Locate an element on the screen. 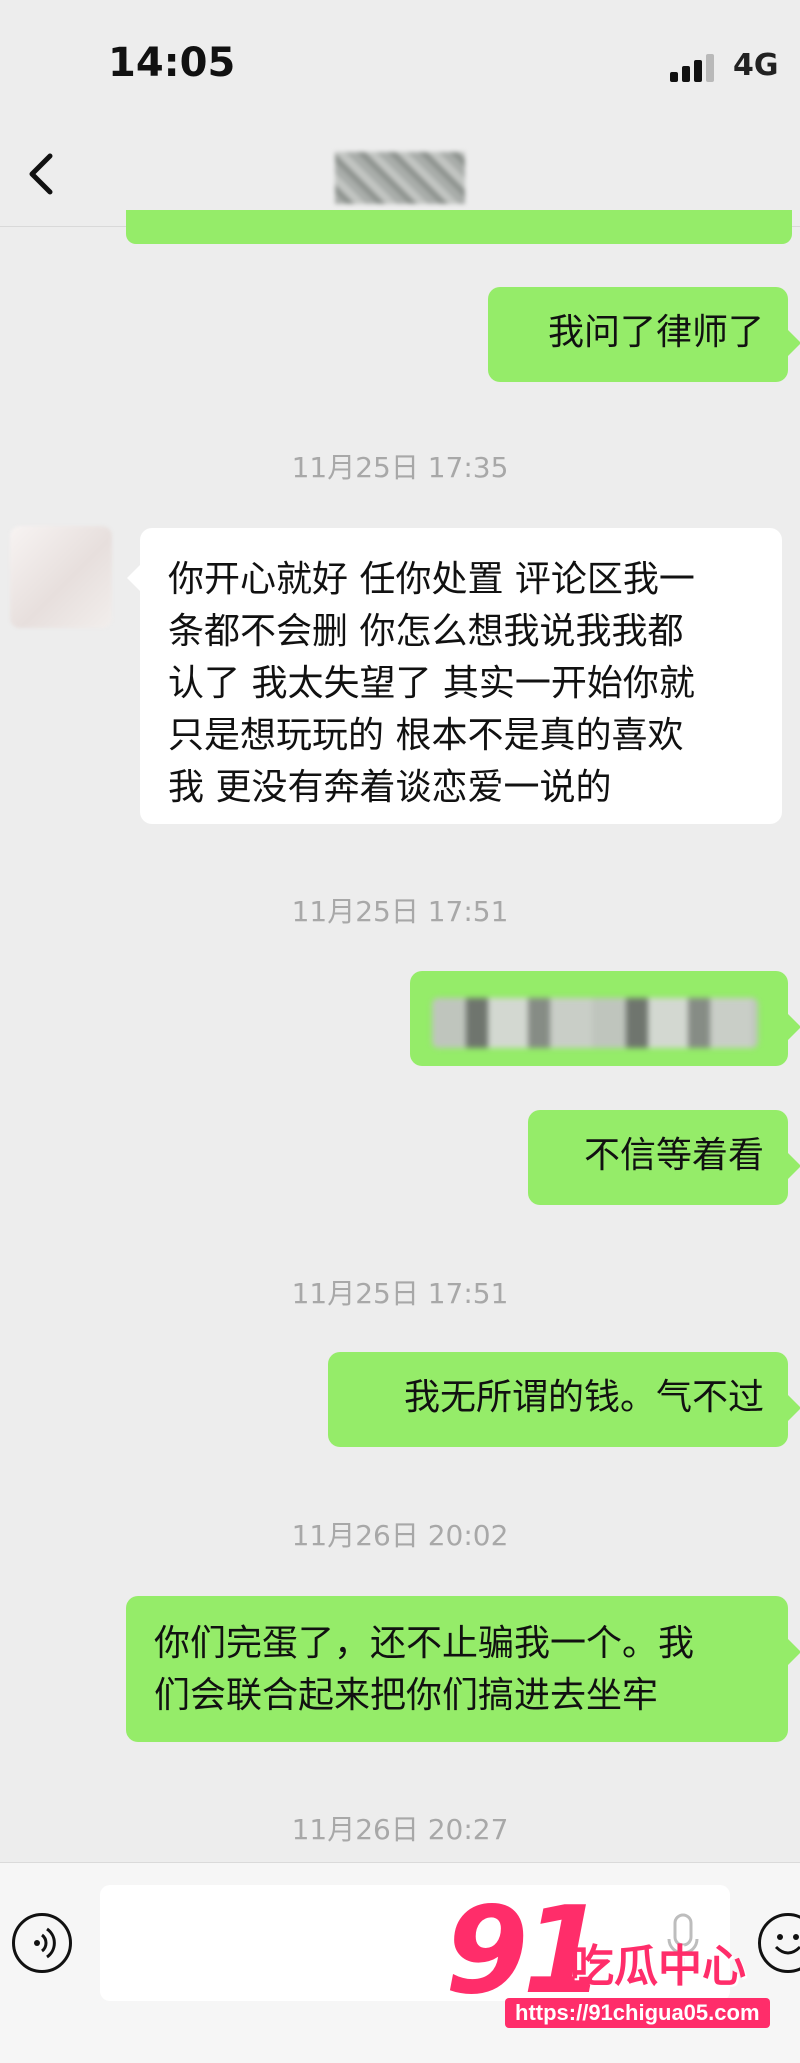  message-bubble-outgoing: 我无所谓的钱。气不过 is located at coordinates (564, 1399).